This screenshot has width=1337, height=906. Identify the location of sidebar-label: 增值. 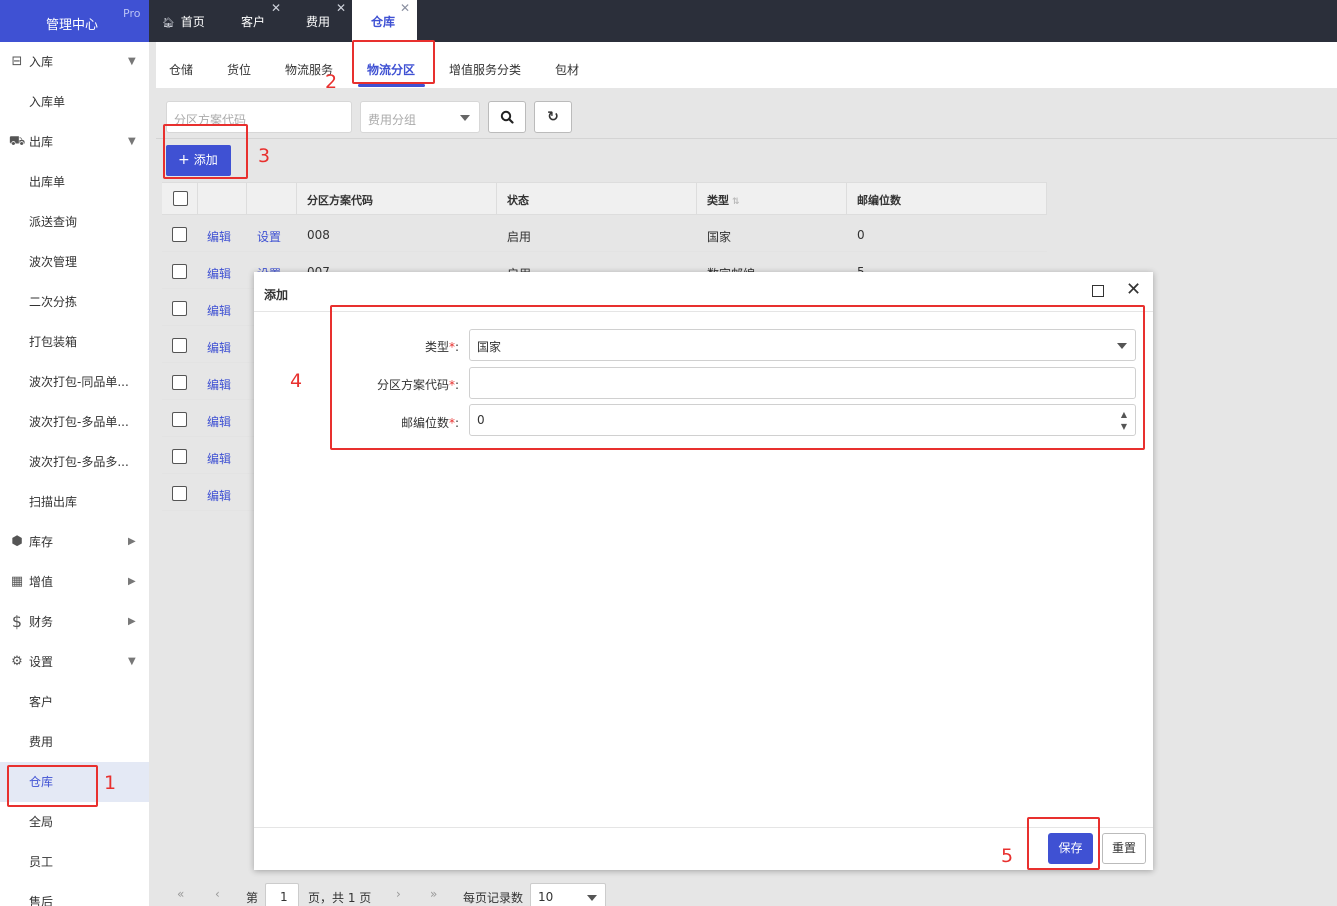
(41, 582).